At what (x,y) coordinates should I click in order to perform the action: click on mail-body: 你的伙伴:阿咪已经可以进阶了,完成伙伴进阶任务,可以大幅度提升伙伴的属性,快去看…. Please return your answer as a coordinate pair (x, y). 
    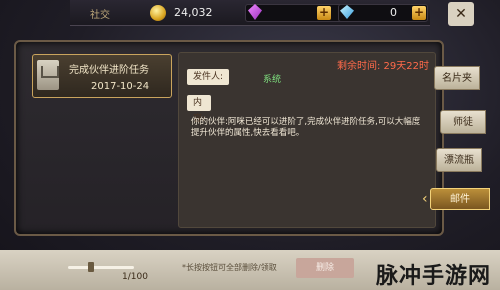
    Looking at the image, I should click on (306, 127).